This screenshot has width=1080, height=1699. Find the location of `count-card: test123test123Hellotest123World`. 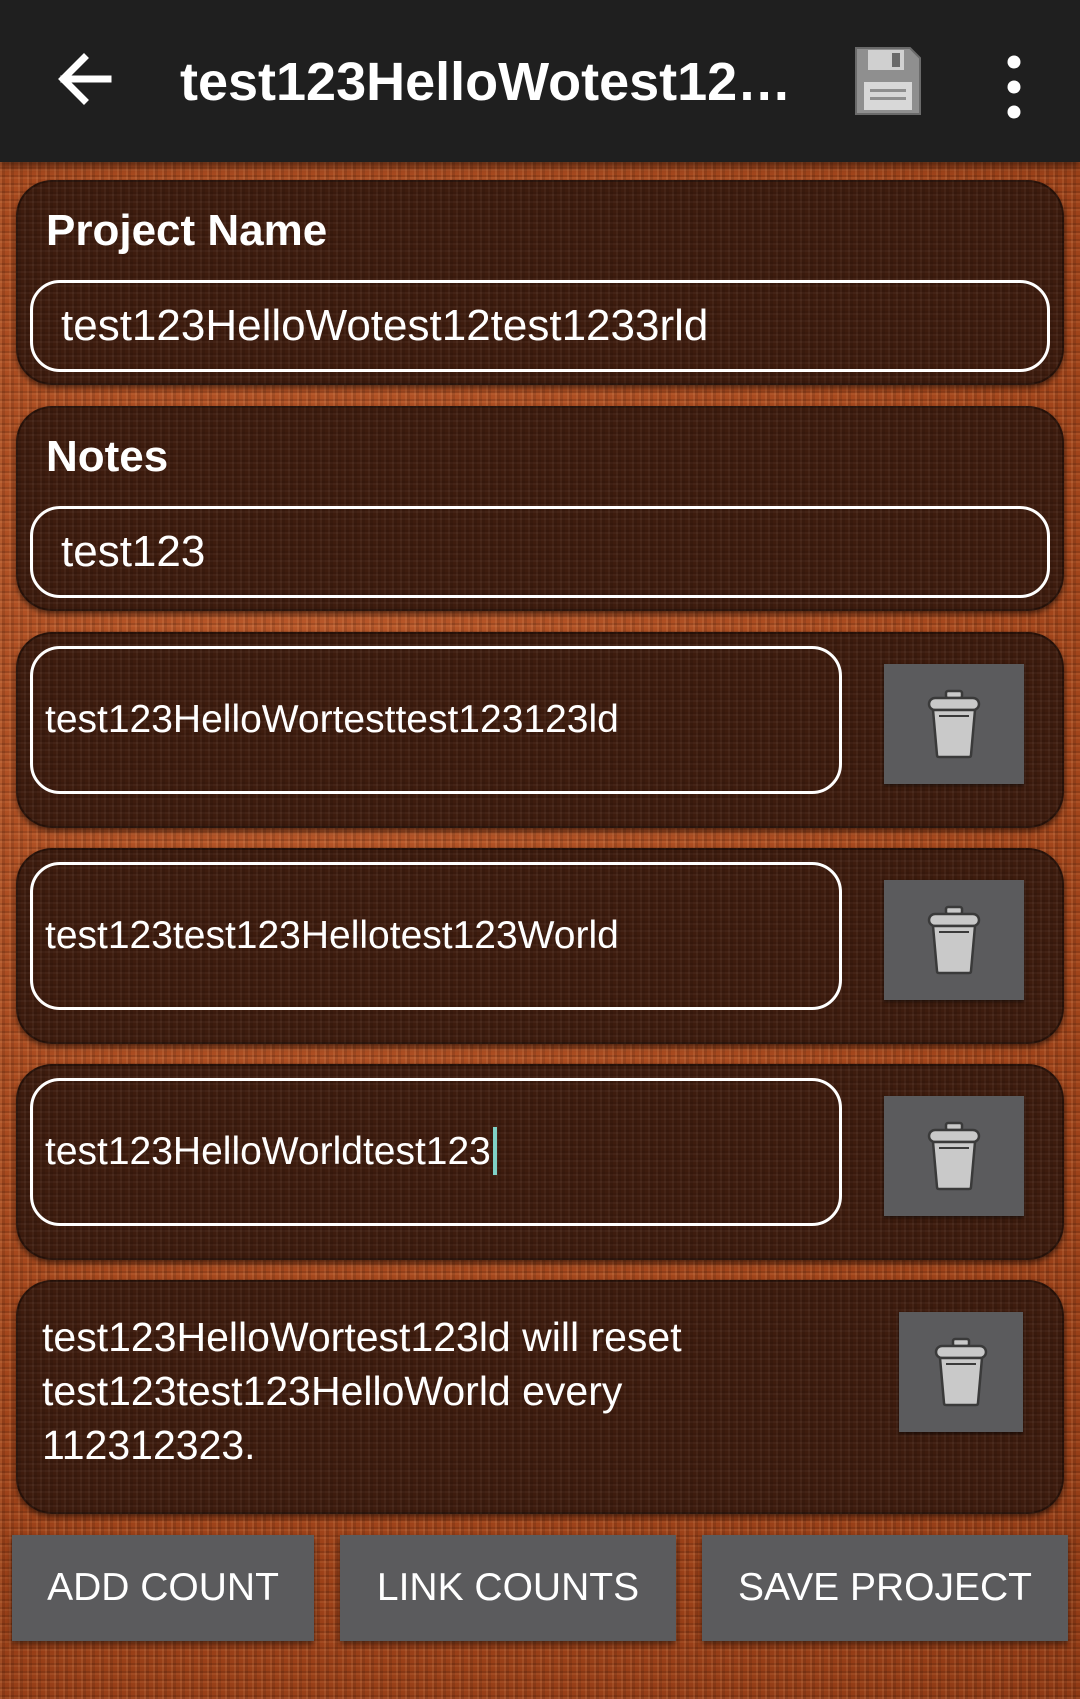

count-card: test123test123Hellotest123World is located at coordinates (540, 946).